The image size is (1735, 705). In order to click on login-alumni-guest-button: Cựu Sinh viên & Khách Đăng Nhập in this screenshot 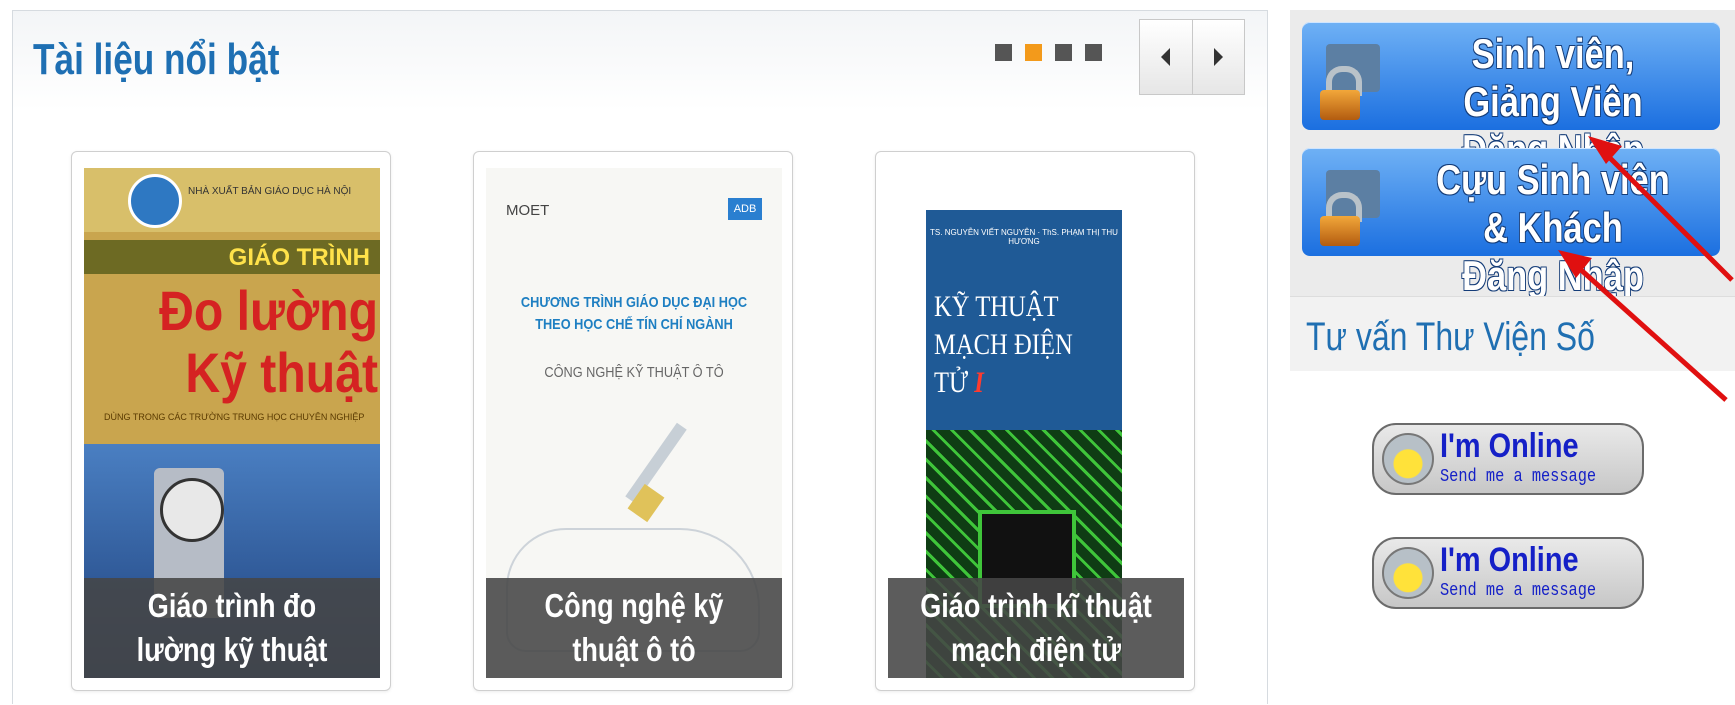, I will do `click(1511, 223)`.